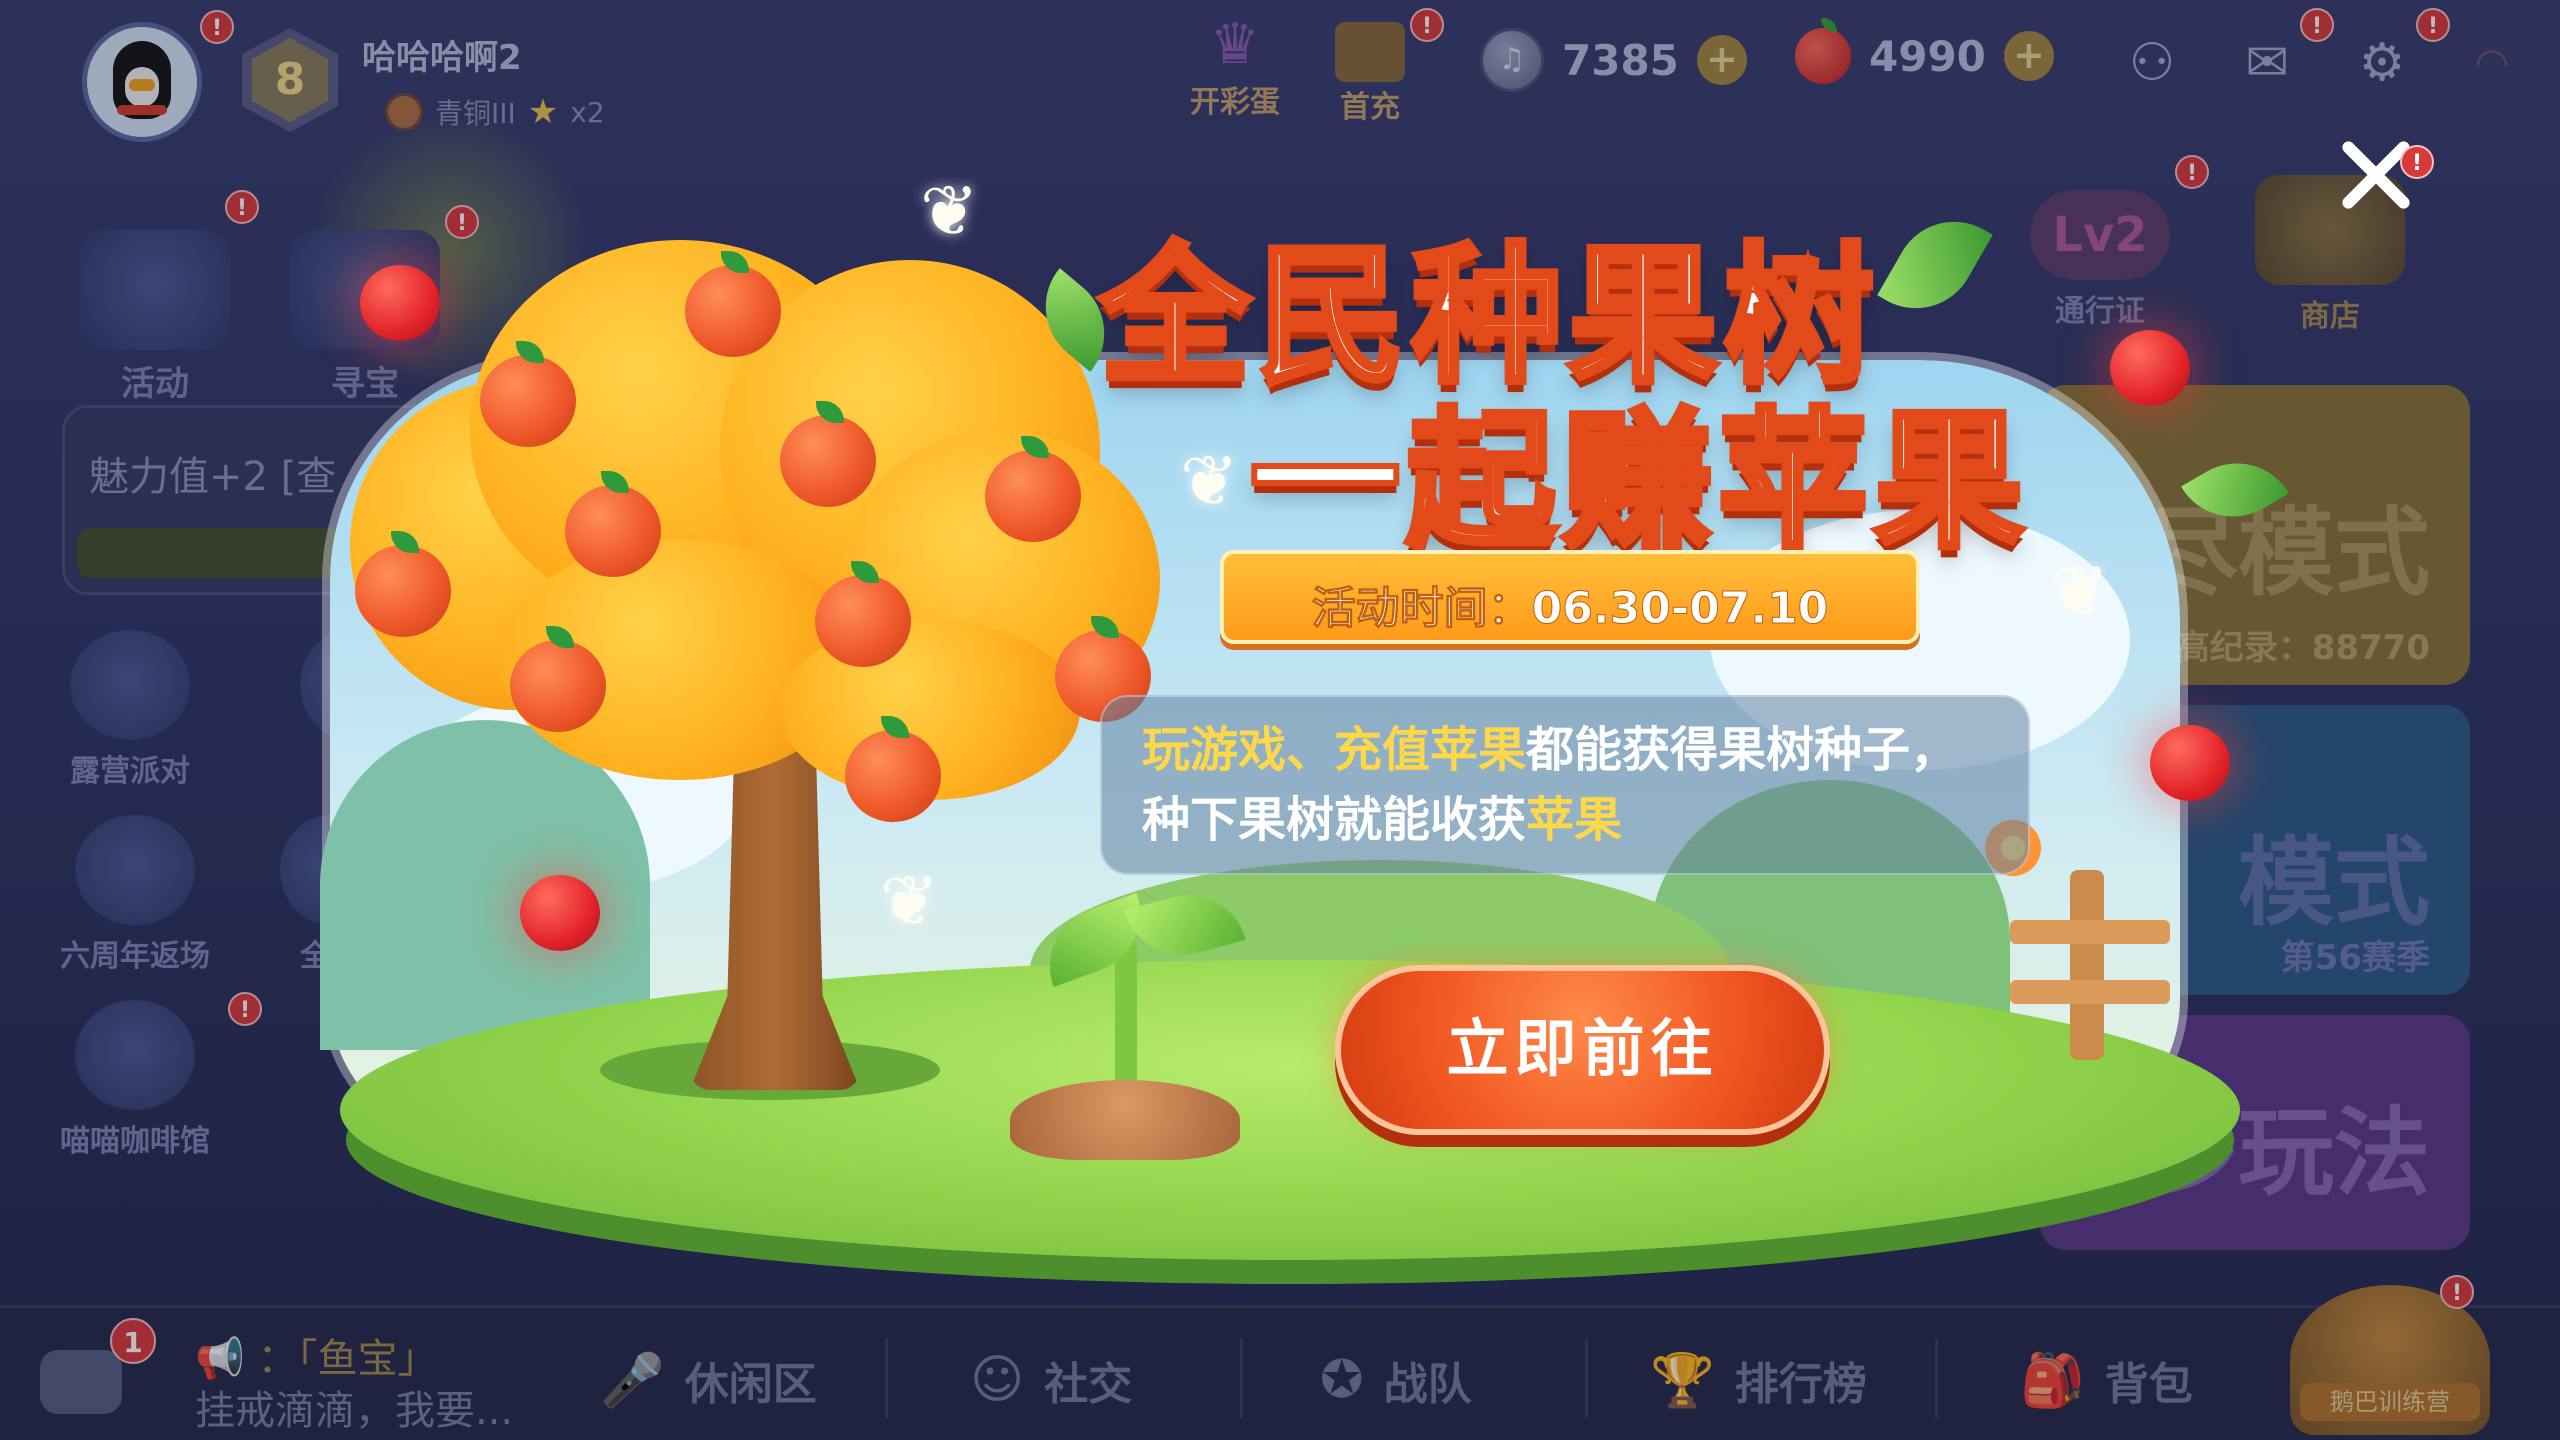 The height and width of the screenshot is (1440, 2560). Describe the element at coordinates (1126, 1015) in the screenshot. I see `seedling-stem` at that location.